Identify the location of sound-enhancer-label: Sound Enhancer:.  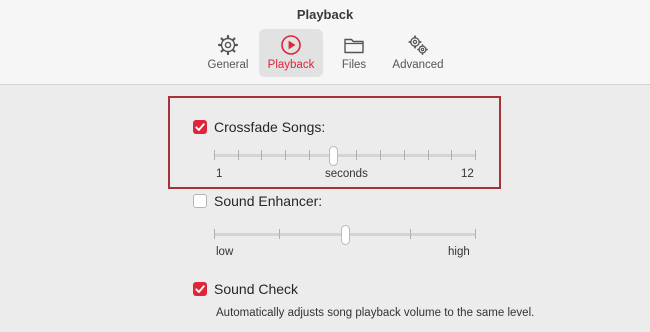
(268, 201).